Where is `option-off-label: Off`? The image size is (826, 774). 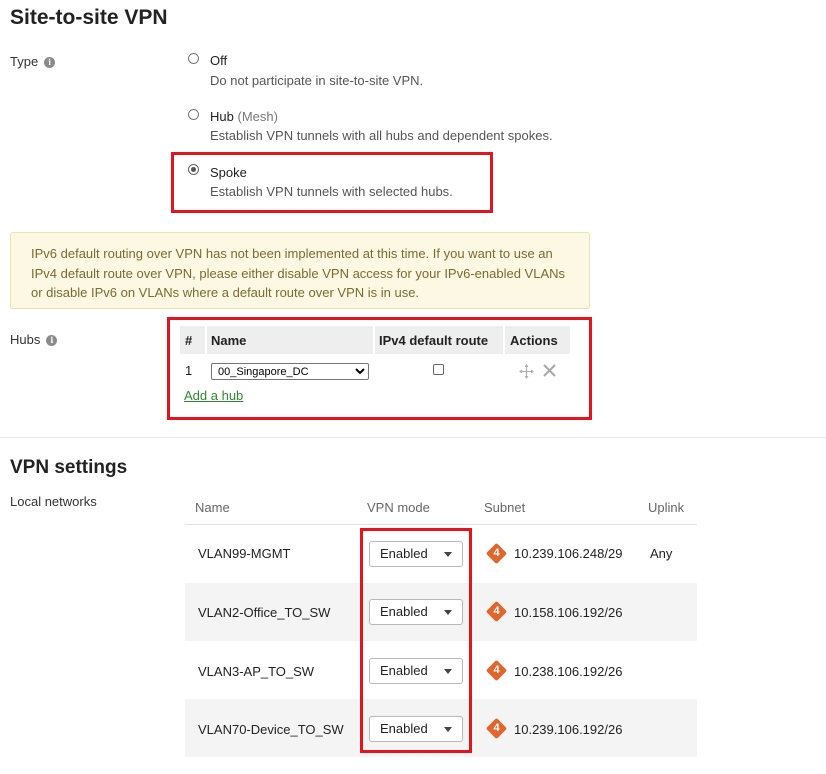
option-off-label: Off is located at coordinates (219, 60).